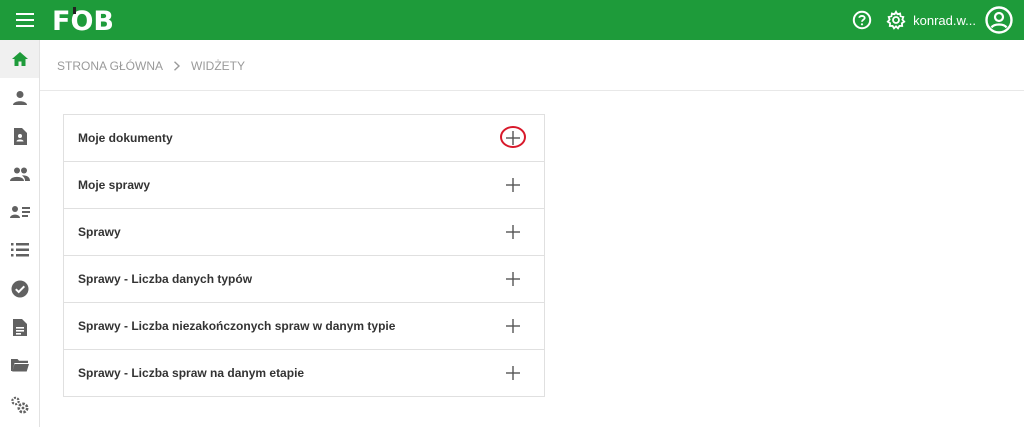 The height and width of the screenshot is (427, 1024). I want to click on sidebar-item-tasks, so click(19, 289).